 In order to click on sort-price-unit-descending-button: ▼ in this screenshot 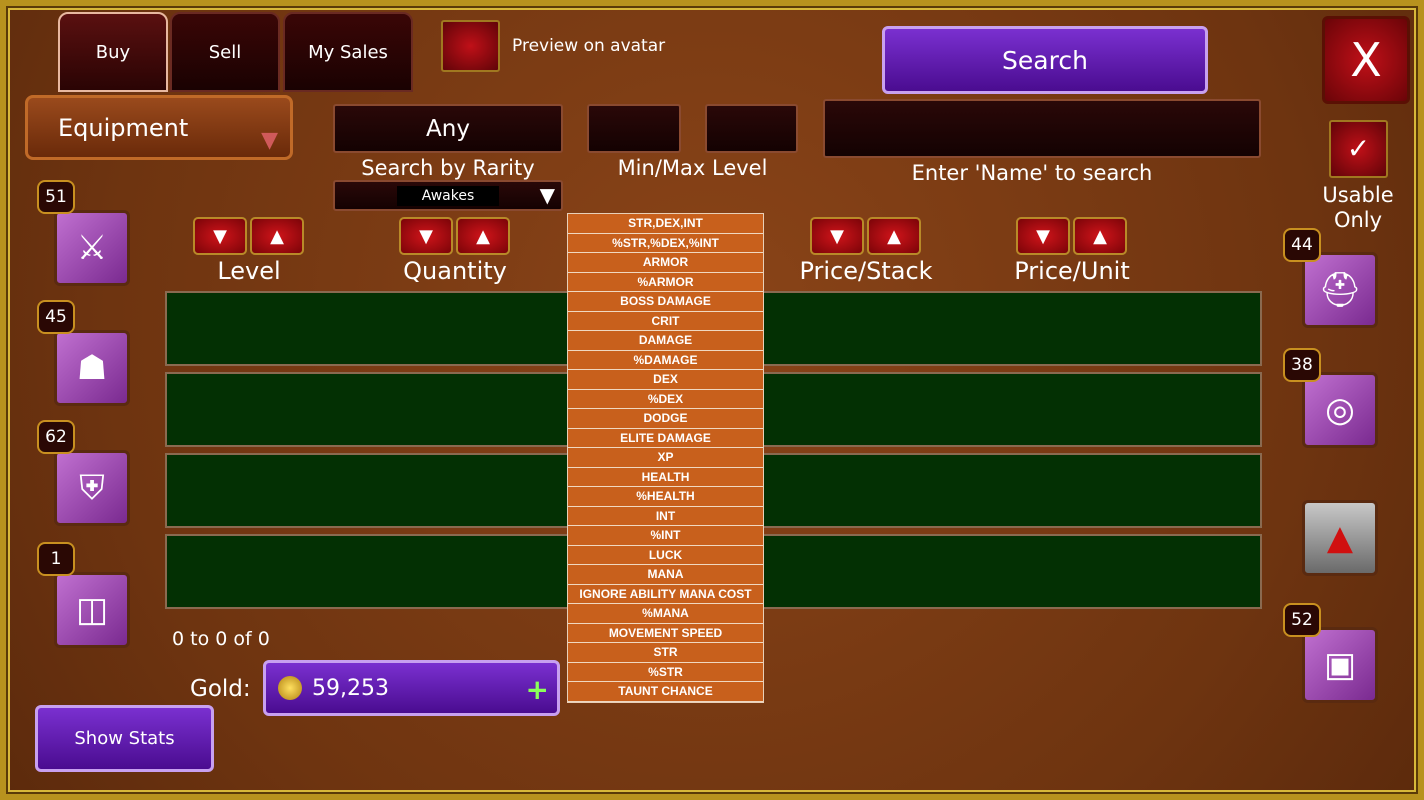, I will do `click(1043, 236)`.